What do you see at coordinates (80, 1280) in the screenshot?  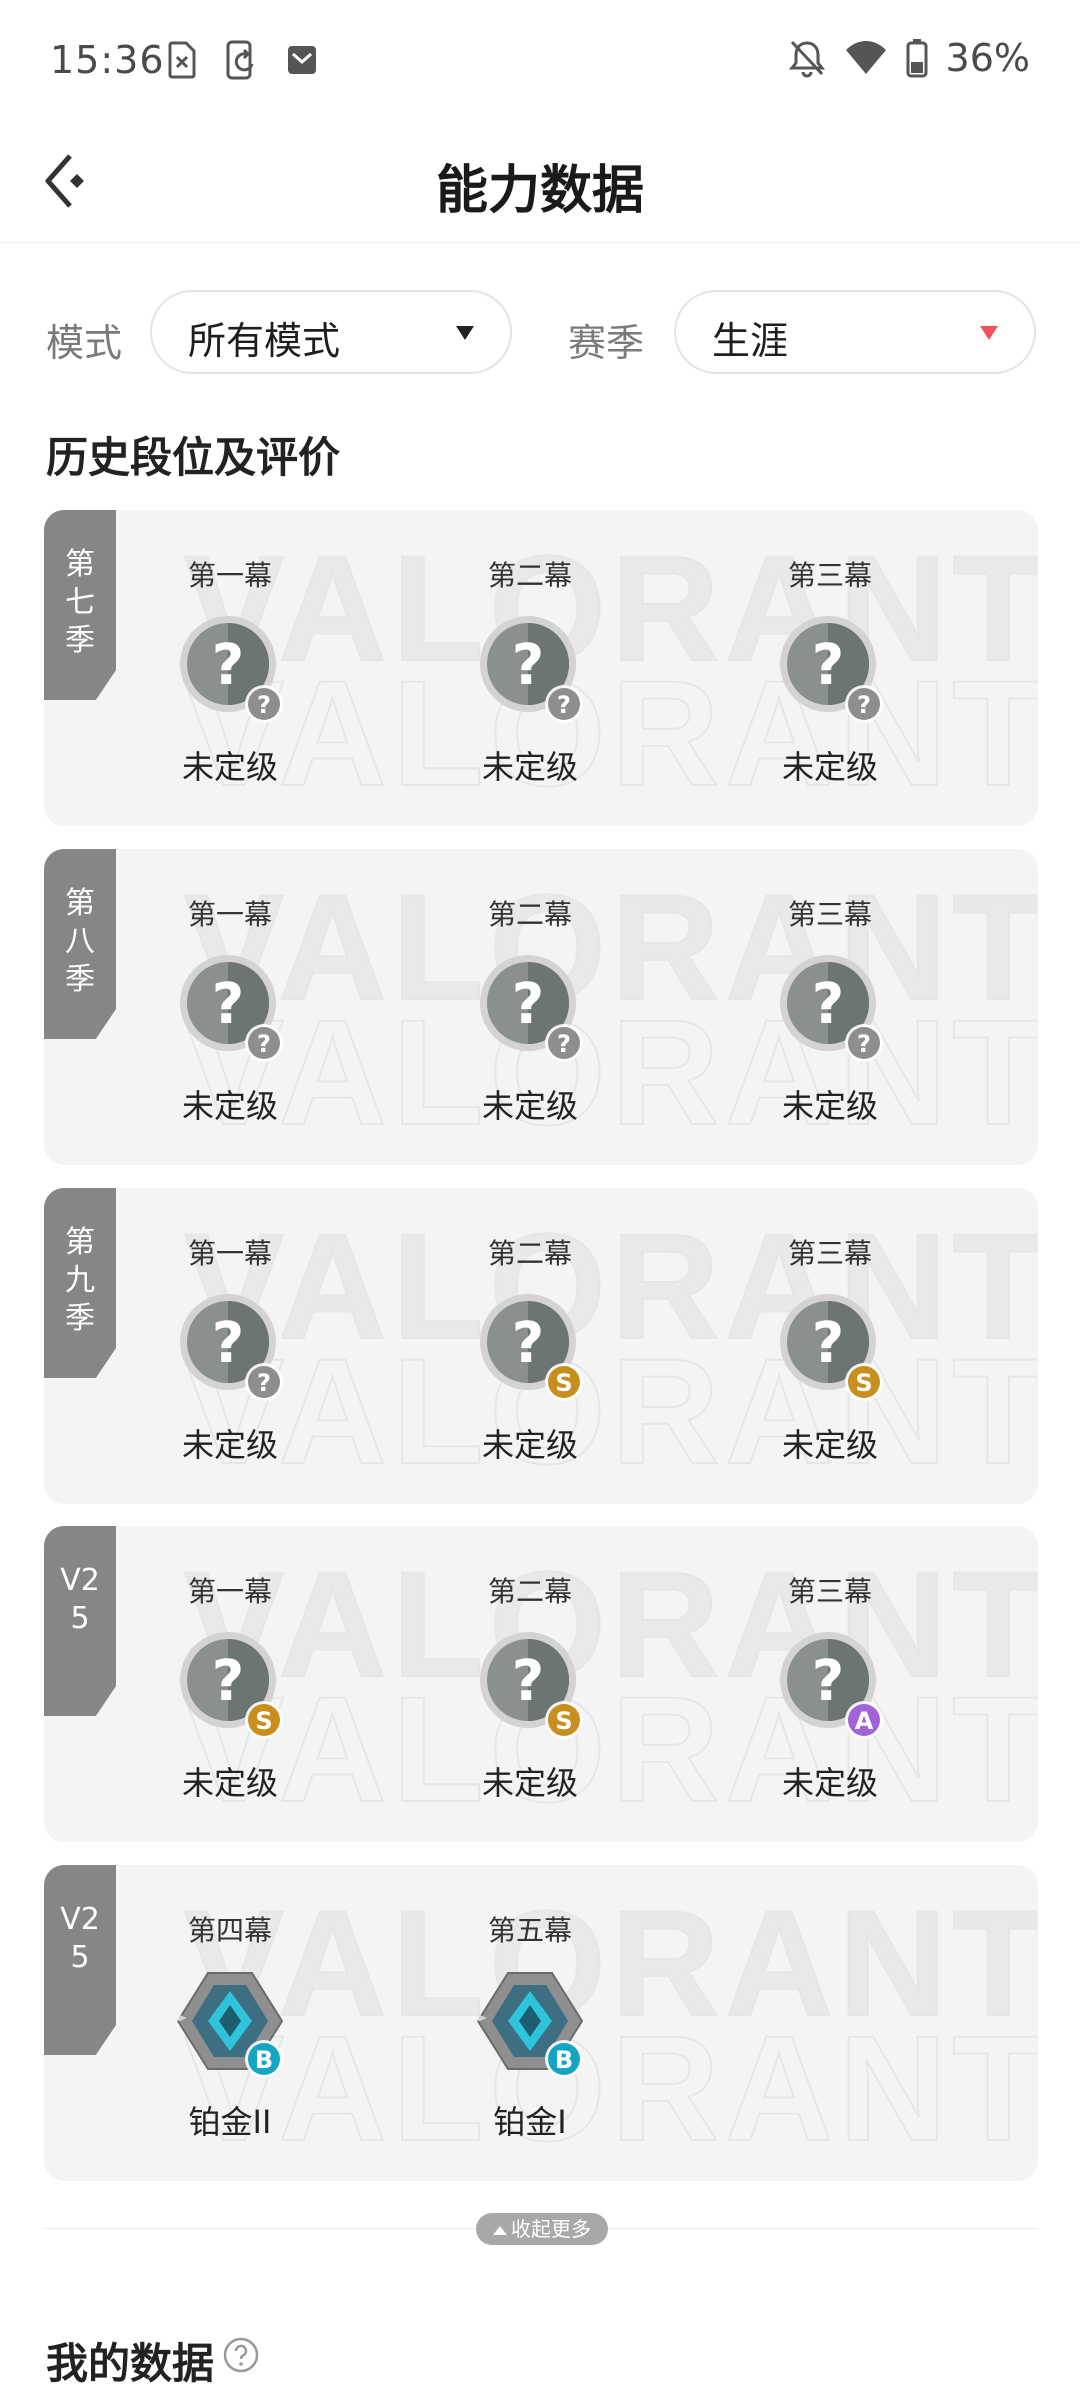 I see `season-tag-label: 第 九 季` at bounding box center [80, 1280].